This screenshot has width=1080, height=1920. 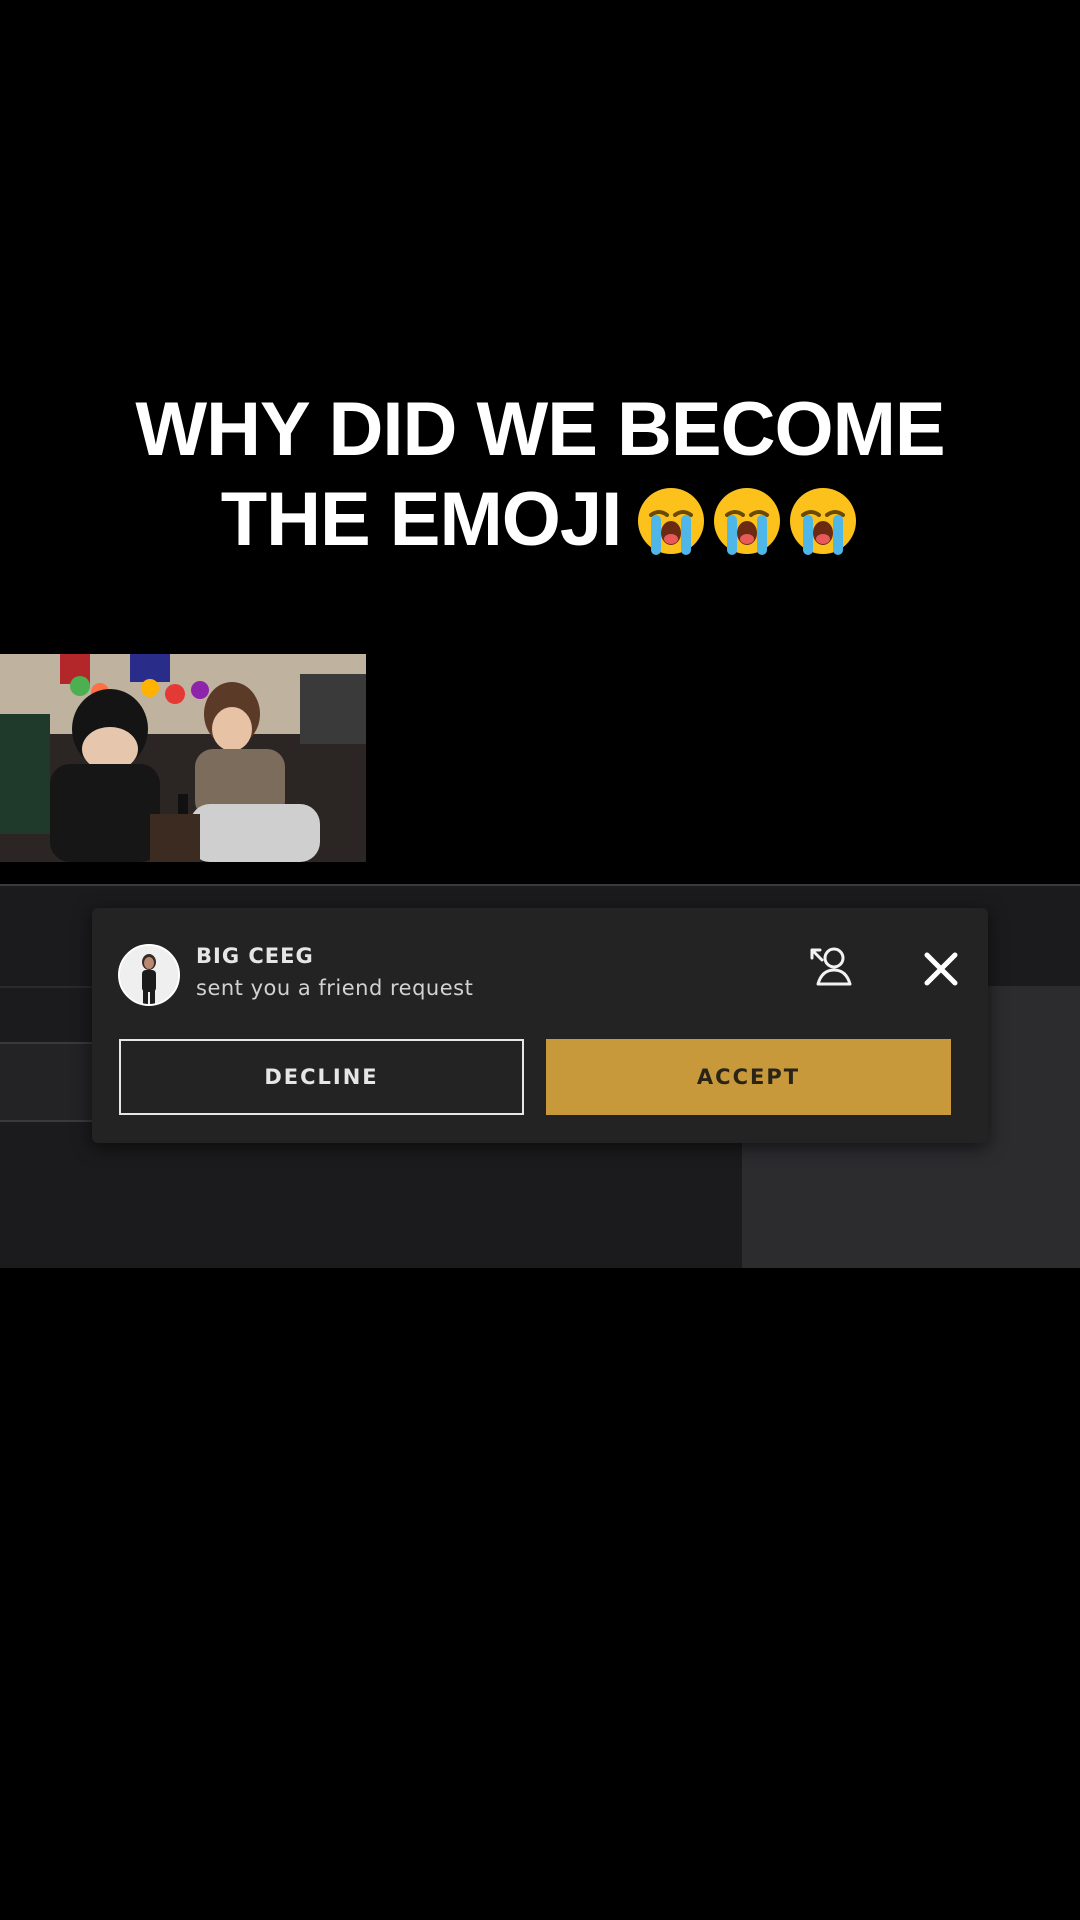 I want to click on friend-request-icon, so click(x=832, y=966).